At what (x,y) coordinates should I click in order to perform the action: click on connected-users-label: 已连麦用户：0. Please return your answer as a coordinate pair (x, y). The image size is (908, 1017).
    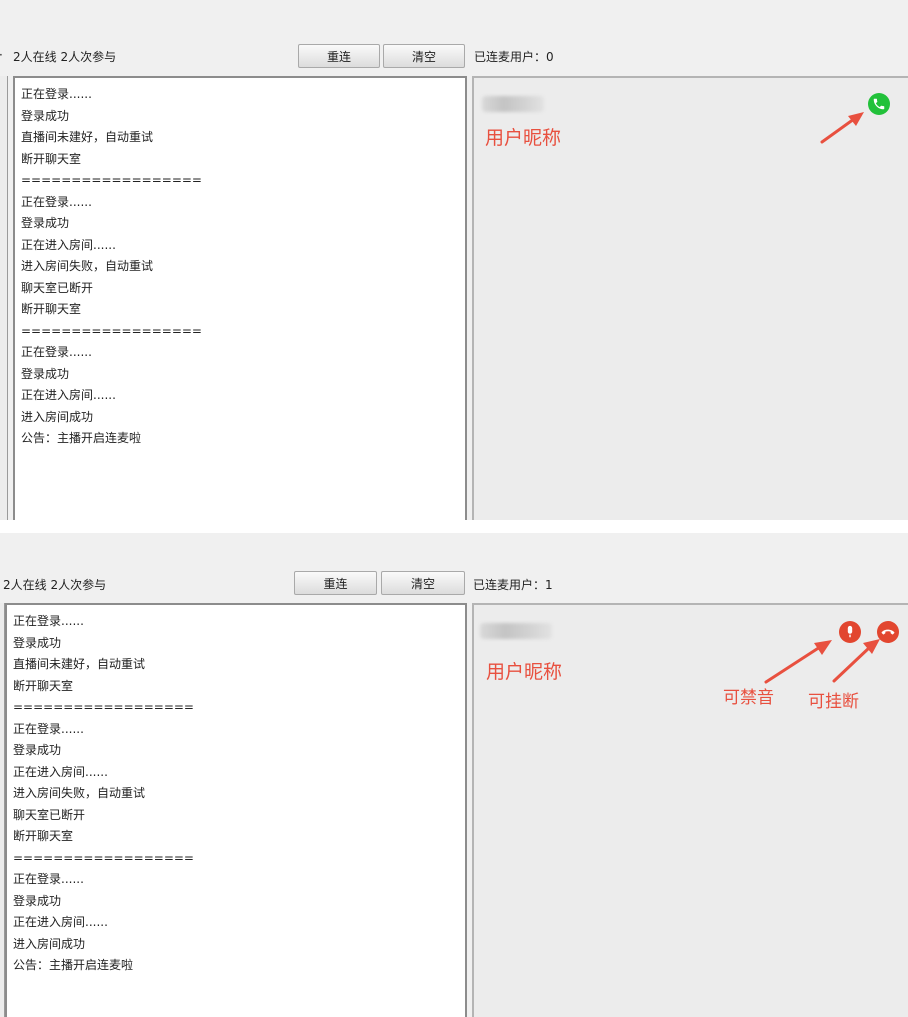
    Looking at the image, I should click on (514, 57).